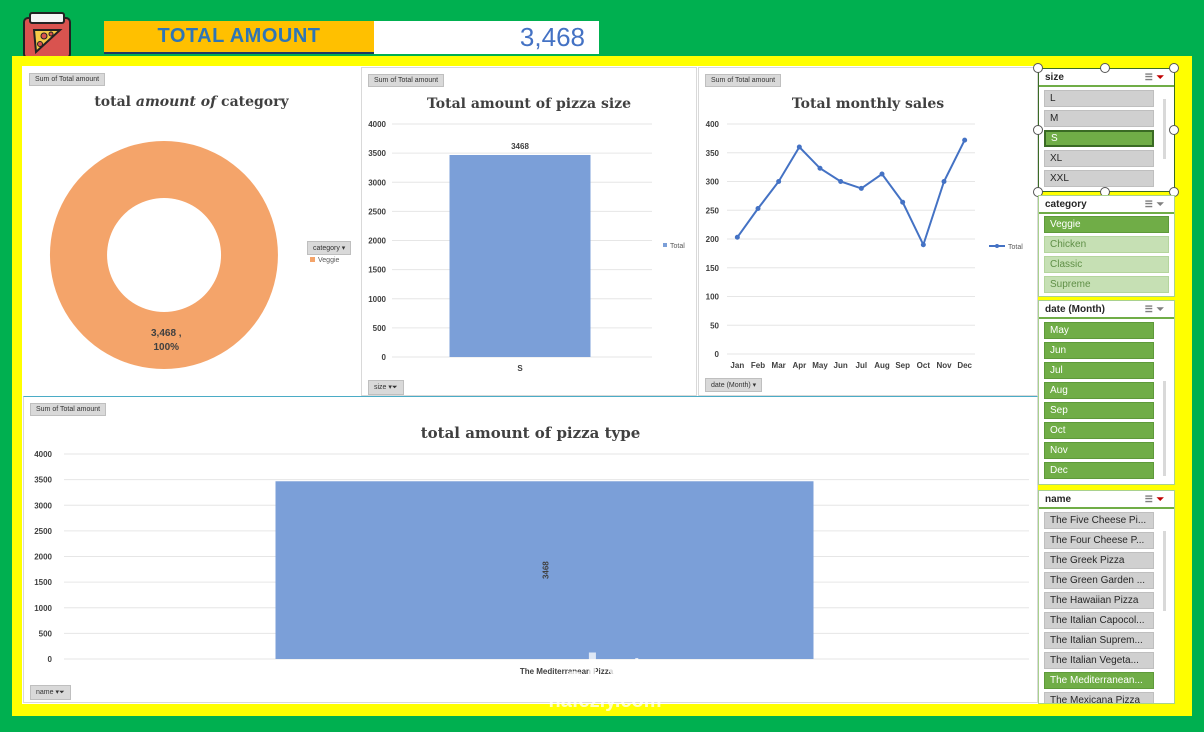 This screenshot has height=732, width=1204. Describe the element at coordinates (324, 260) in the screenshot. I see `donut-legend: Veggie` at that location.